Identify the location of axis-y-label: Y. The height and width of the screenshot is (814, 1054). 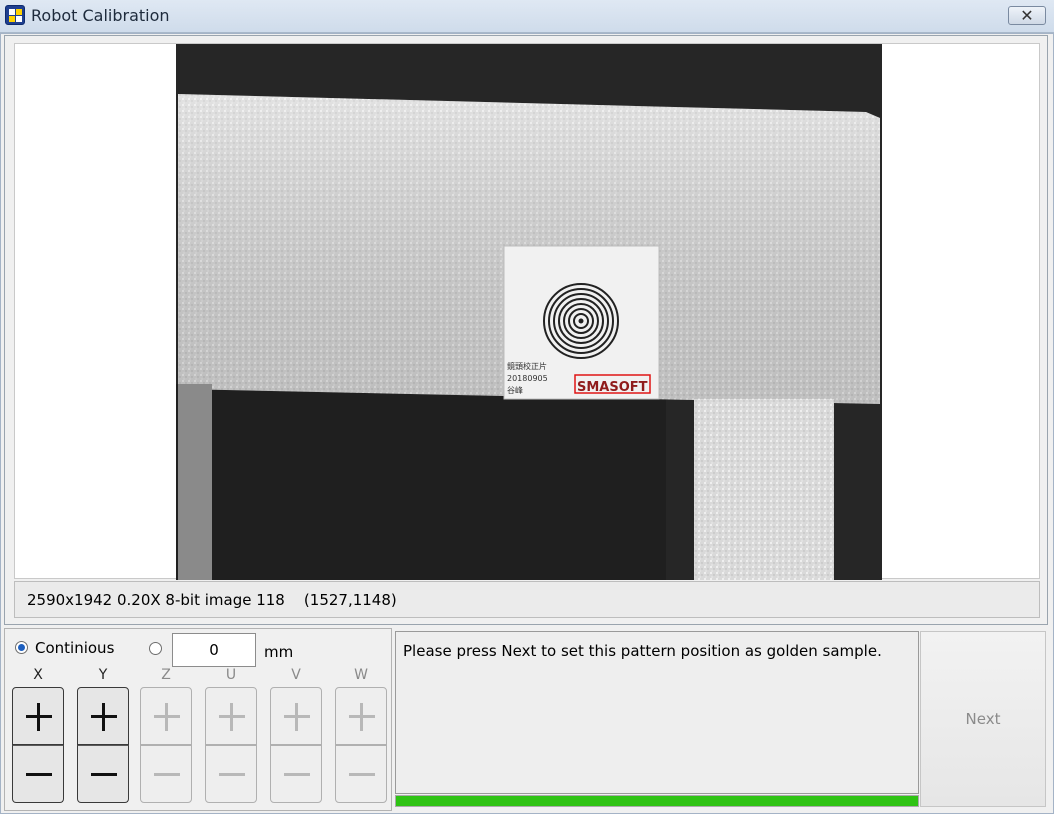
(103, 675).